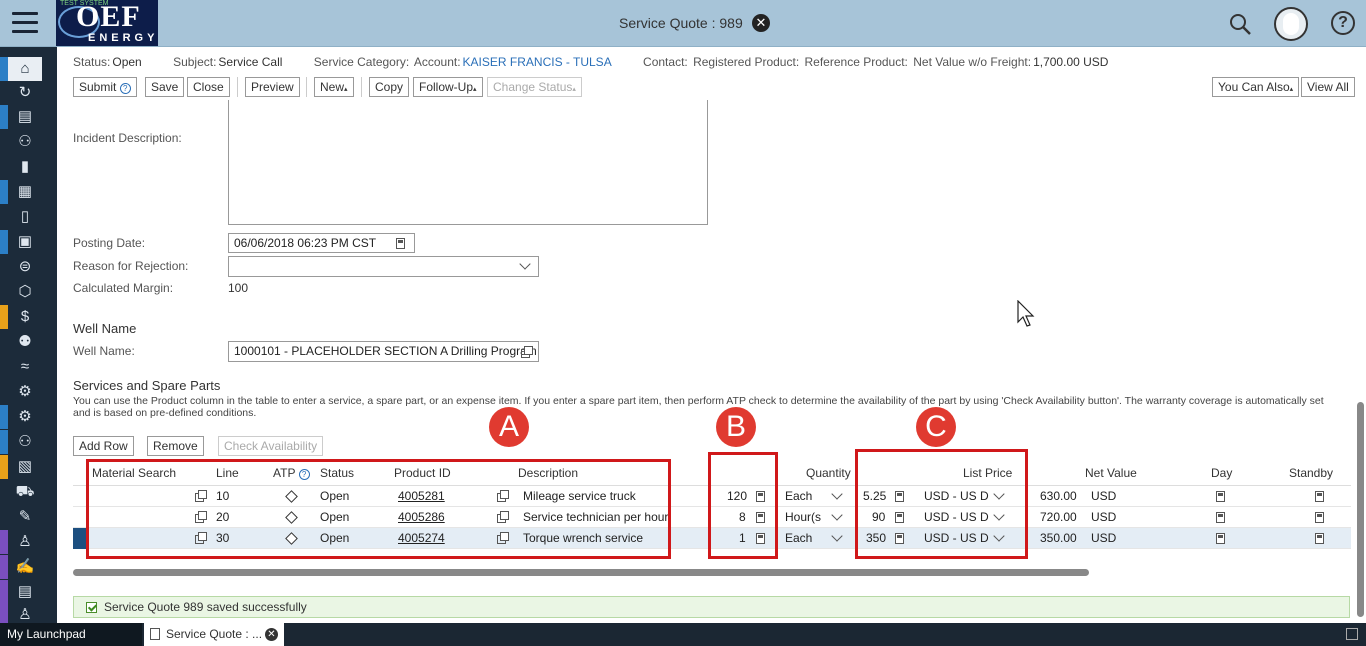 This screenshot has height=646, width=1366. What do you see at coordinates (80, 538) in the screenshot?
I see `row-selector` at bounding box center [80, 538].